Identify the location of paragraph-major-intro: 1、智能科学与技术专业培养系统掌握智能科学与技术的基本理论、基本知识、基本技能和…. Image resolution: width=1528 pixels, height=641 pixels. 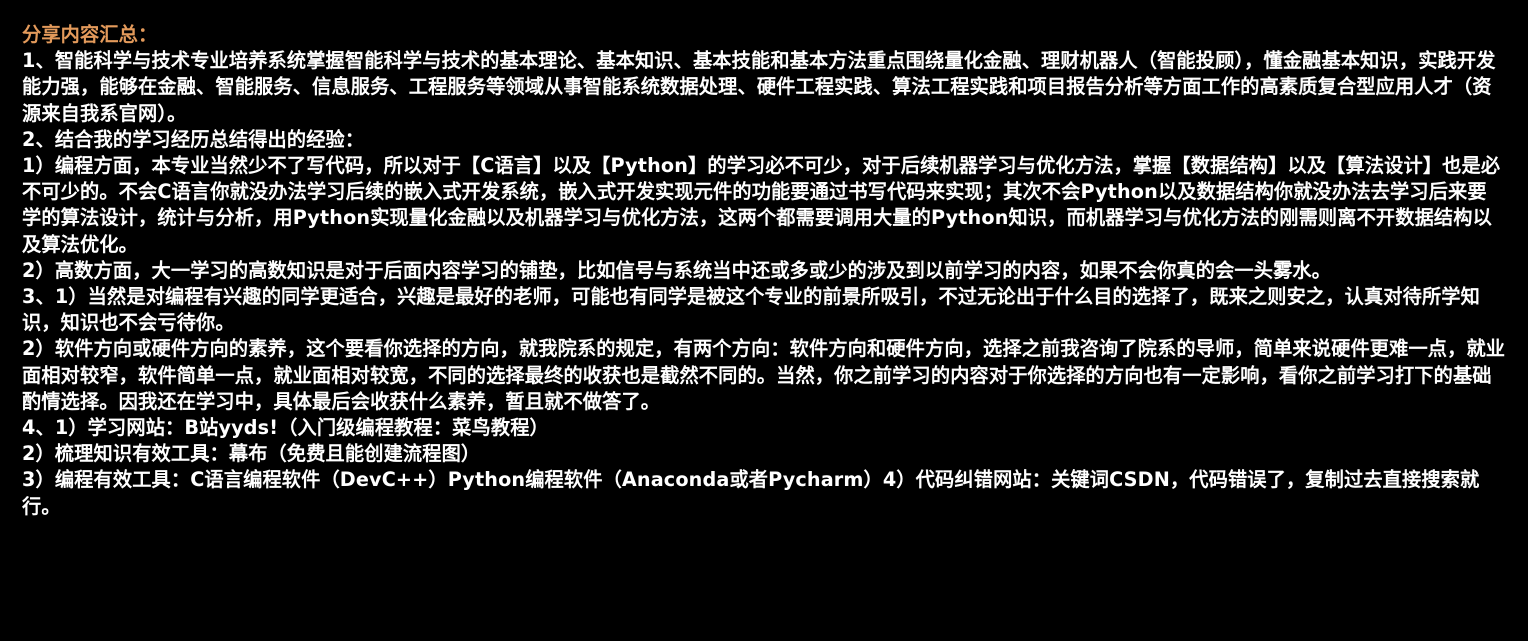
(759, 87).